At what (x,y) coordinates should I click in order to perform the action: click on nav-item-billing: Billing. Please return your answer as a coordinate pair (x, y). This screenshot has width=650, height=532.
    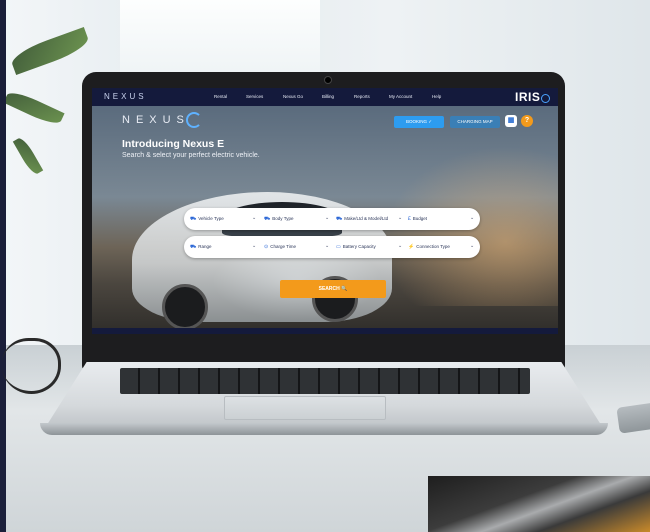
    Looking at the image, I should click on (328, 96).